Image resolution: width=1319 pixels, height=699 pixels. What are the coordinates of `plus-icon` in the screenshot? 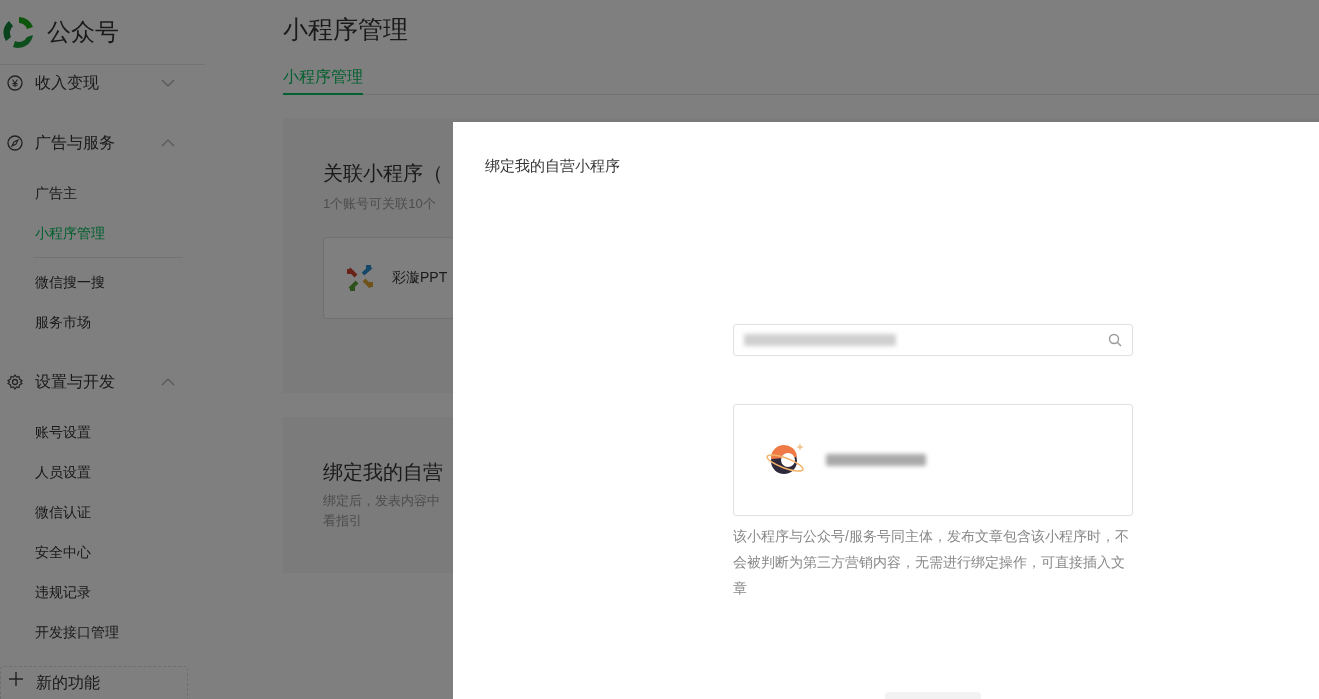 It's located at (16, 679).